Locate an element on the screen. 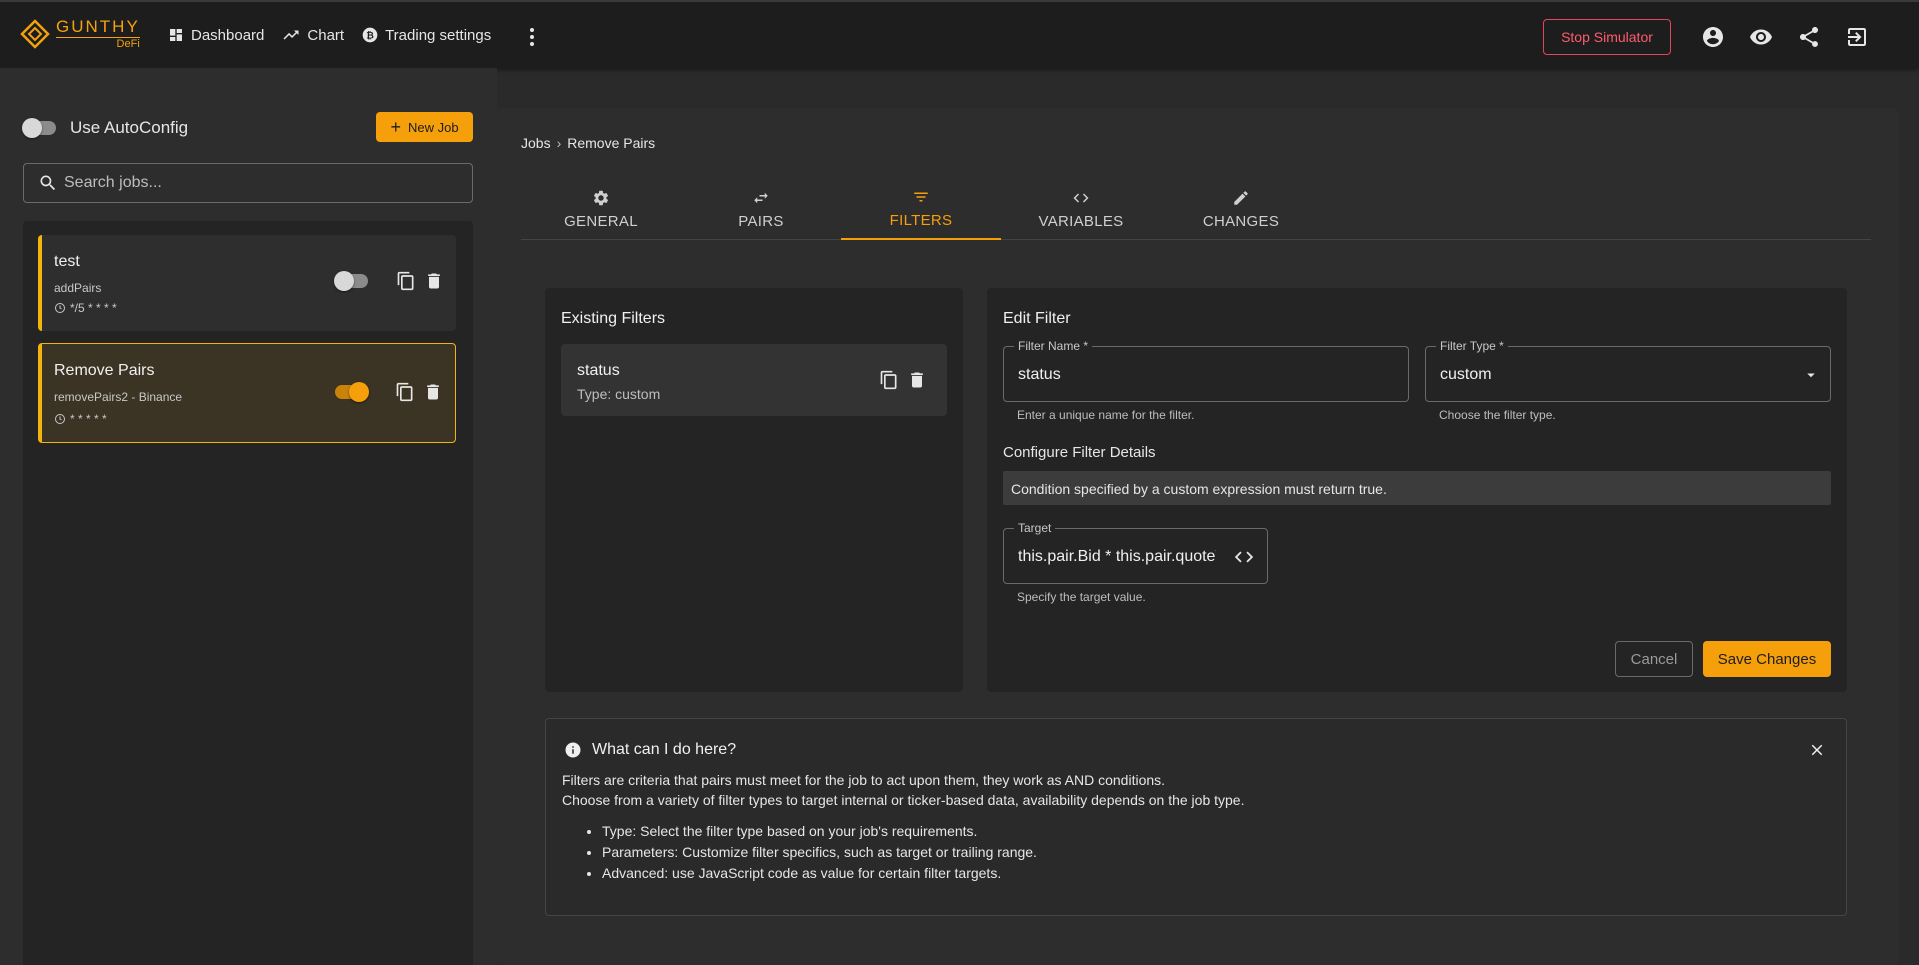 This screenshot has width=1919, height=965. target-input: this.pair.Bid * this.pair.quoteVolume is located at coordinates (1117, 557).